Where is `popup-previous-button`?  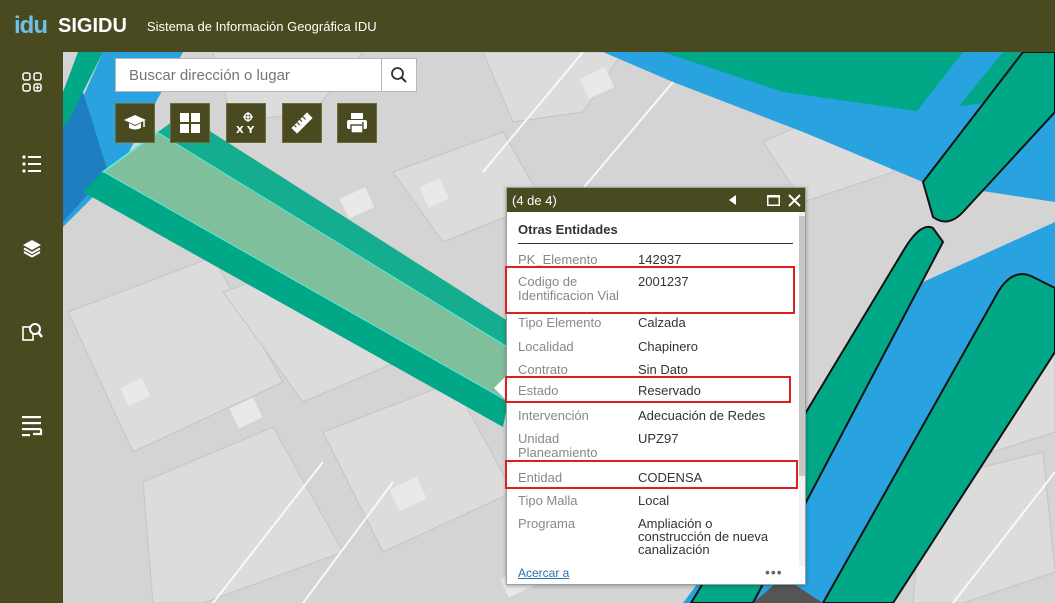
popup-previous-button is located at coordinates (733, 200).